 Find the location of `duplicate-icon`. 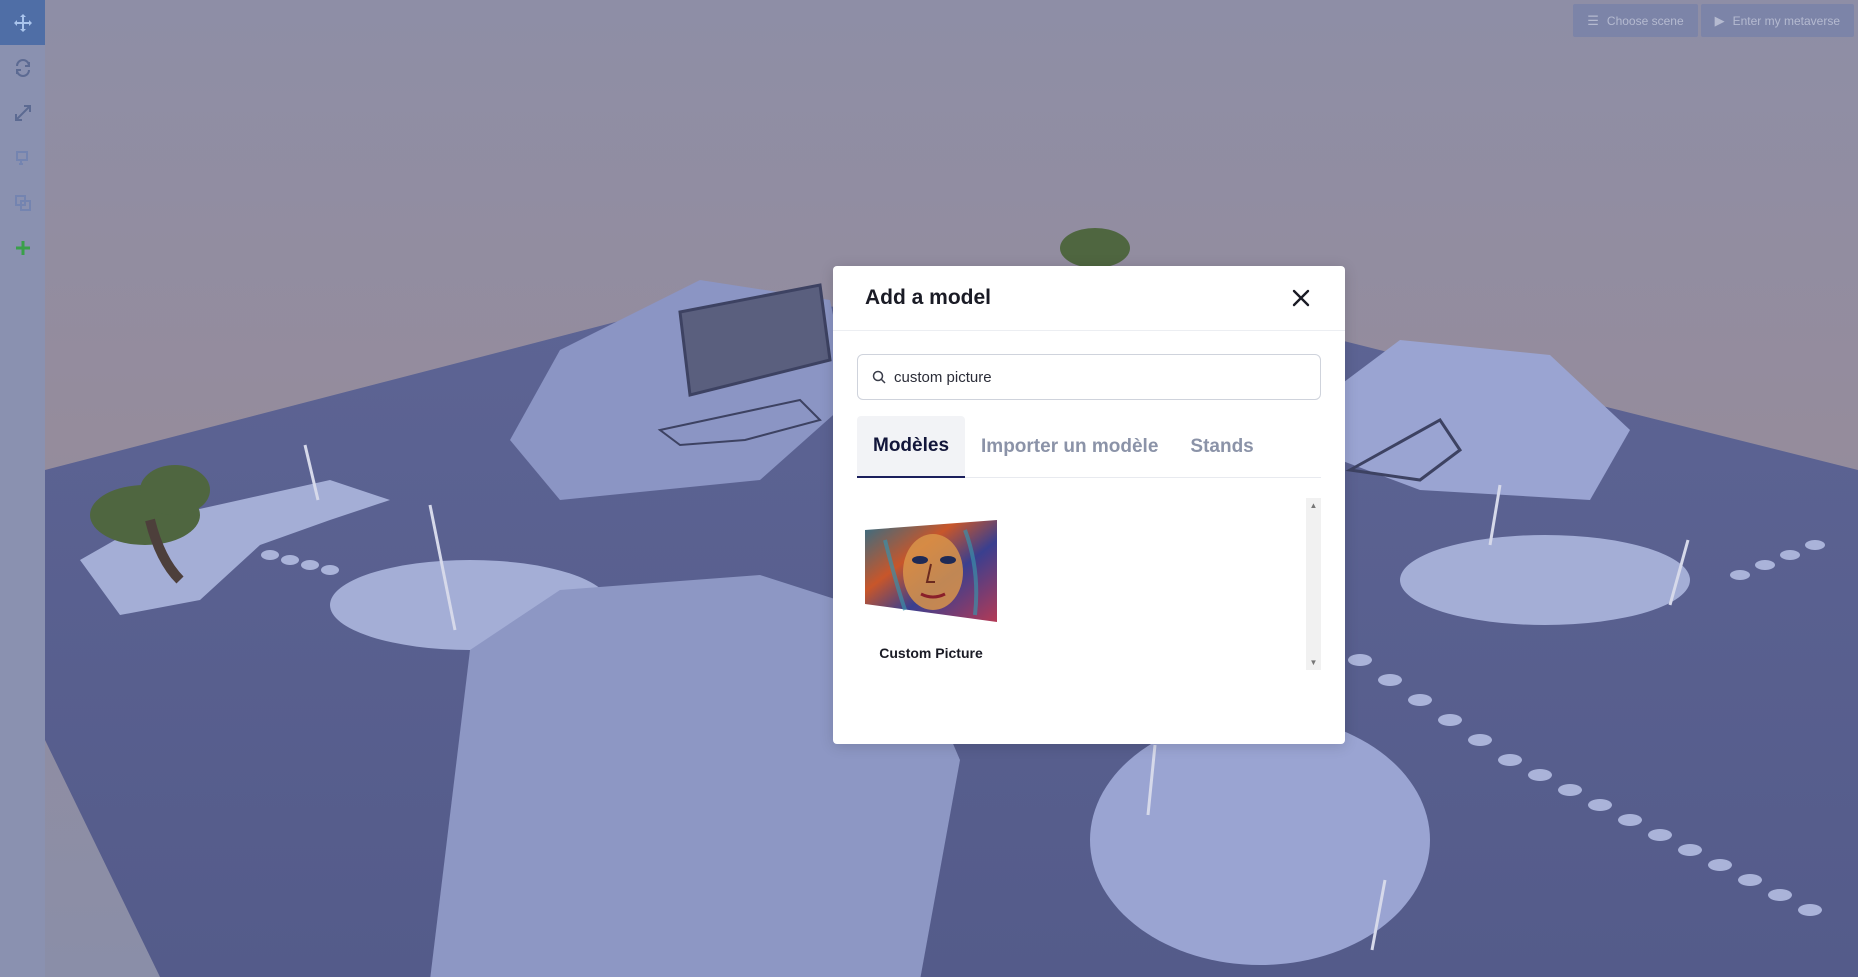

duplicate-icon is located at coordinates (22, 202).